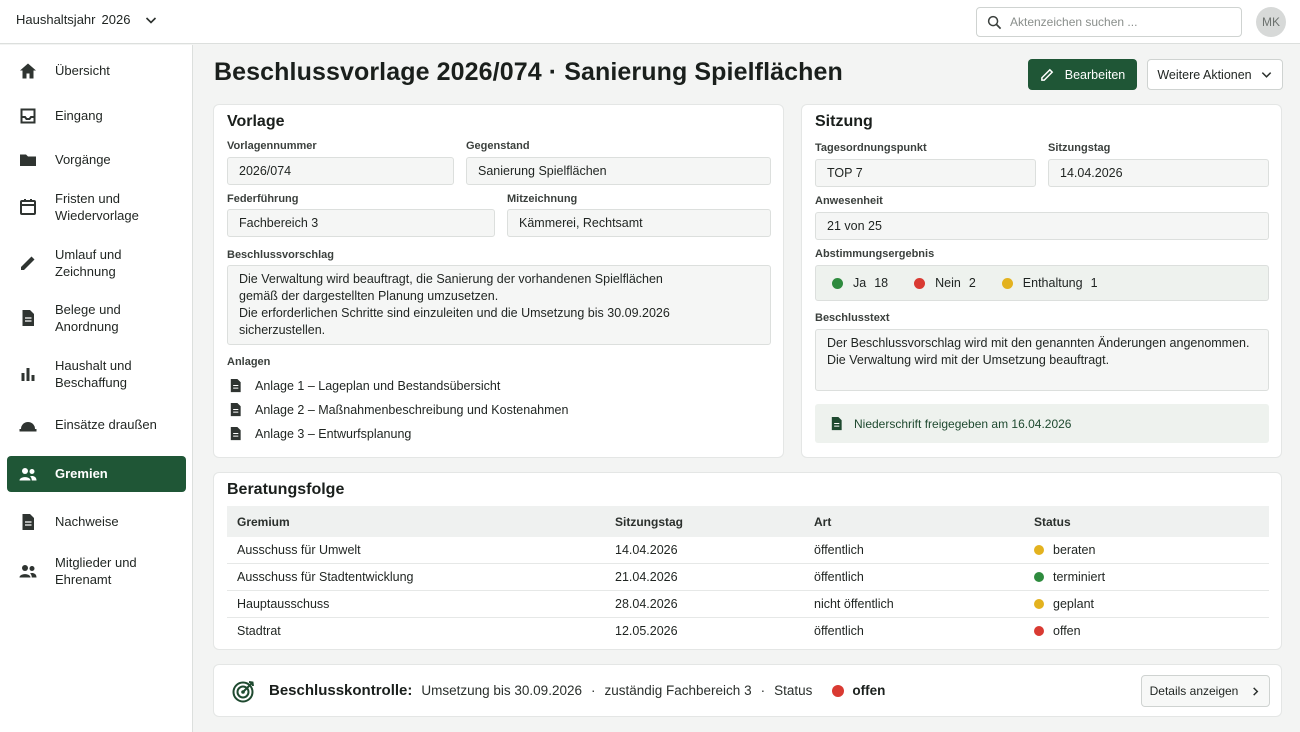 The width and height of the screenshot is (1300, 732). I want to click on fiscal-year-select: Haushaltsjahr 2026, so click(87, 19).